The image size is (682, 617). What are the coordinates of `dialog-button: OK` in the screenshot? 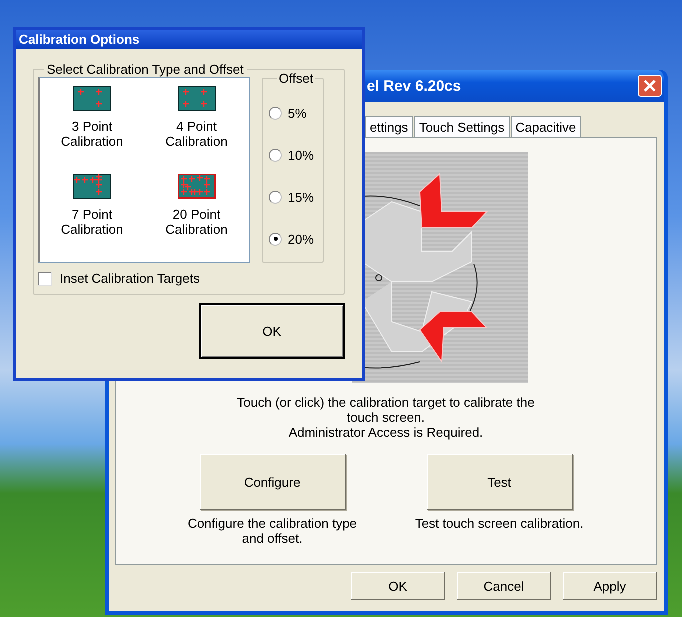 It's located at (398, 586).